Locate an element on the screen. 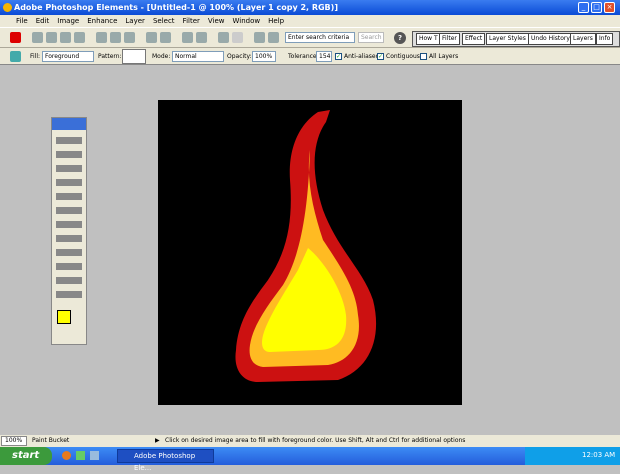  fill-label: Fill: is located at coordinates (35, 56).